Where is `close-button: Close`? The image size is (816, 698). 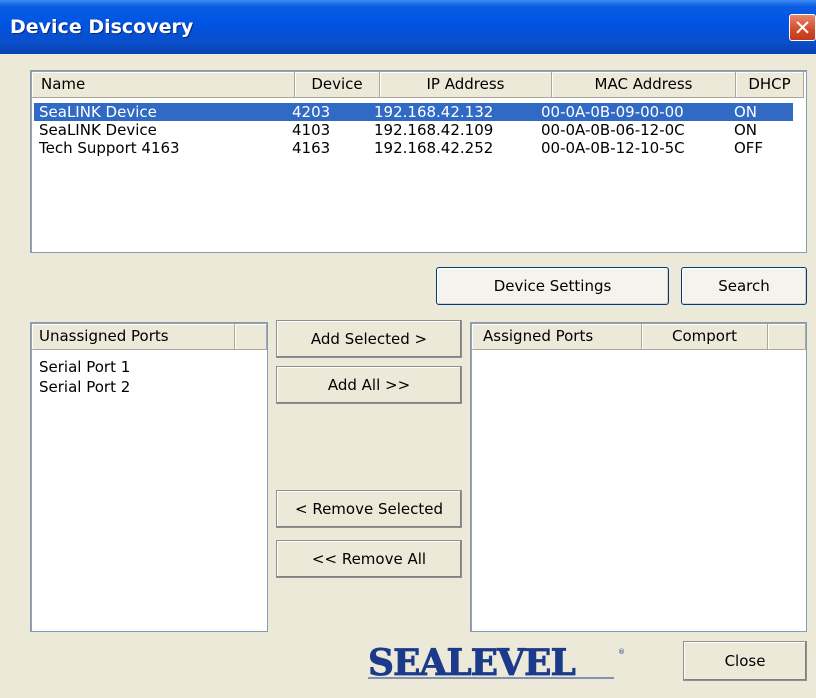 close-button: Close is located at coordinates (745, 661).